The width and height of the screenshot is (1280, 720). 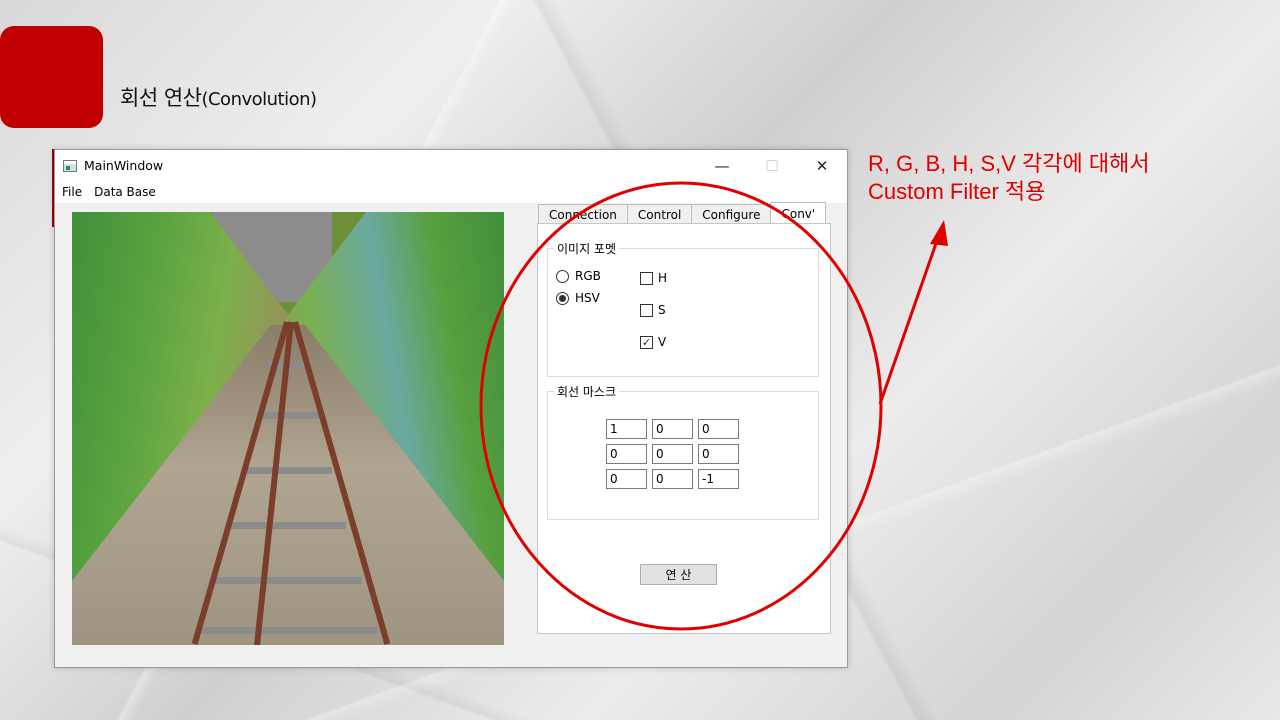 What do you see at coordinates (957, 191) in the screenshot?
I see `annotation-line-2: Custom Filter 적용` at bounding box center [957, 191].